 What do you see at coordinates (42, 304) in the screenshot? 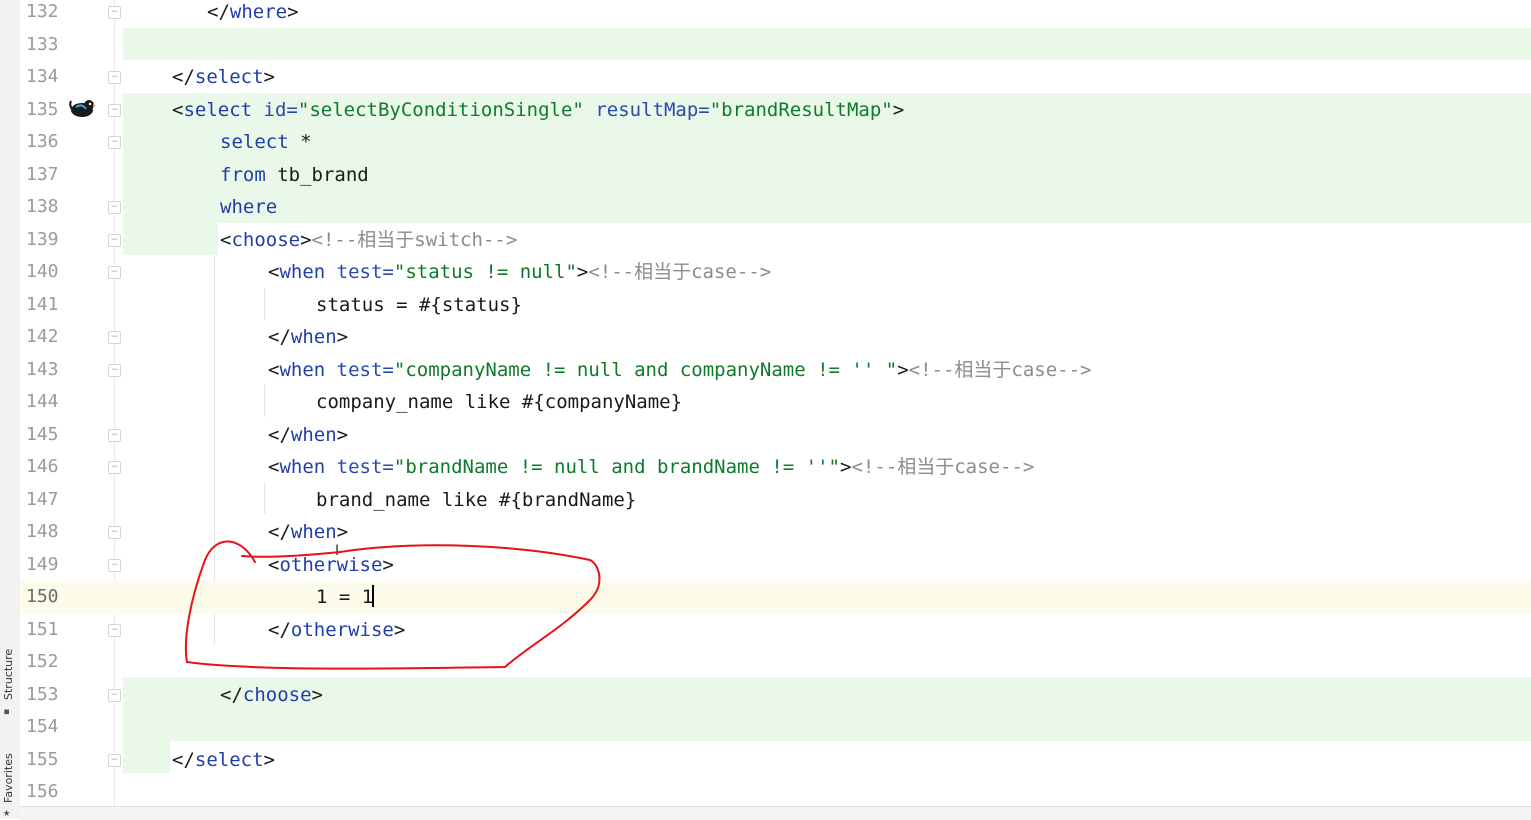
I see `line-number: 141` at bounding box center [42, 304].